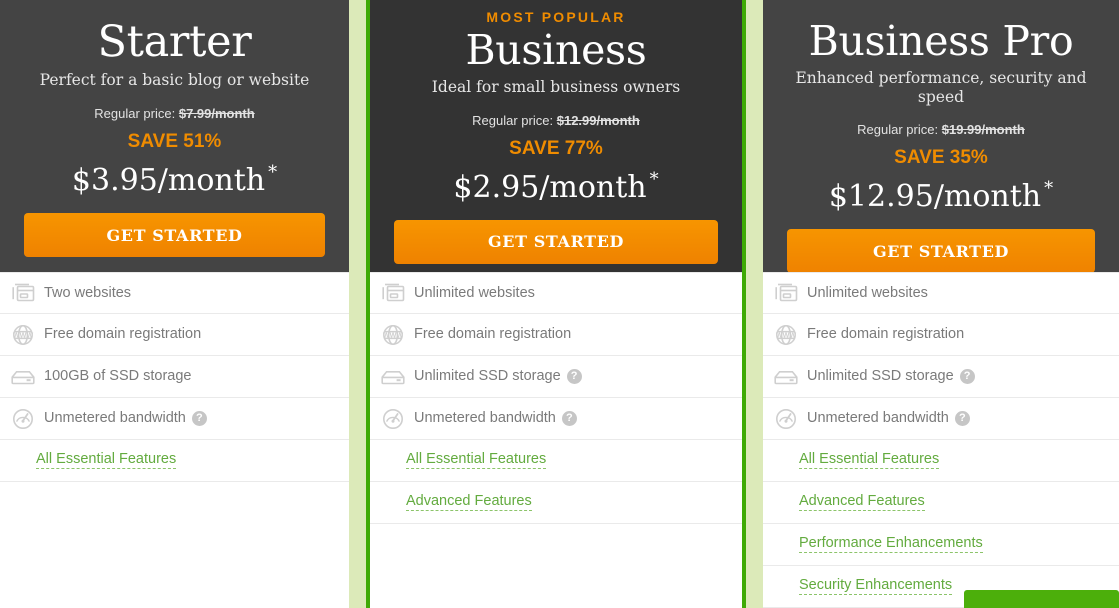  I want to click on plan-tagline: Enhanced performance, security and speed, so click(941, 87).